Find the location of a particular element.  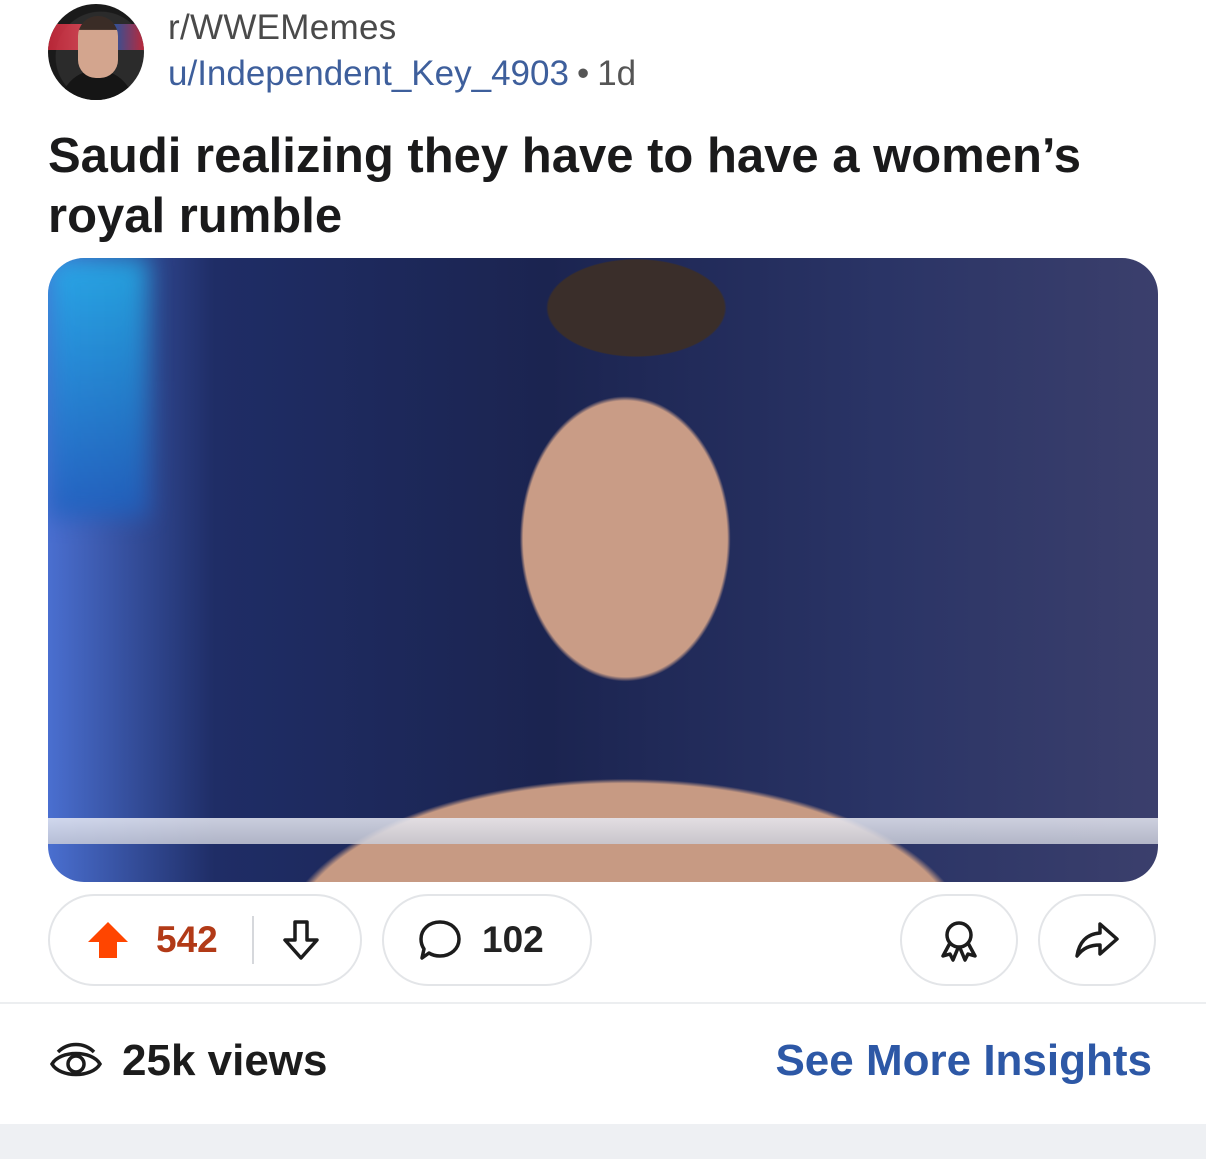

vote-divider is located at coordinates (252, 940).